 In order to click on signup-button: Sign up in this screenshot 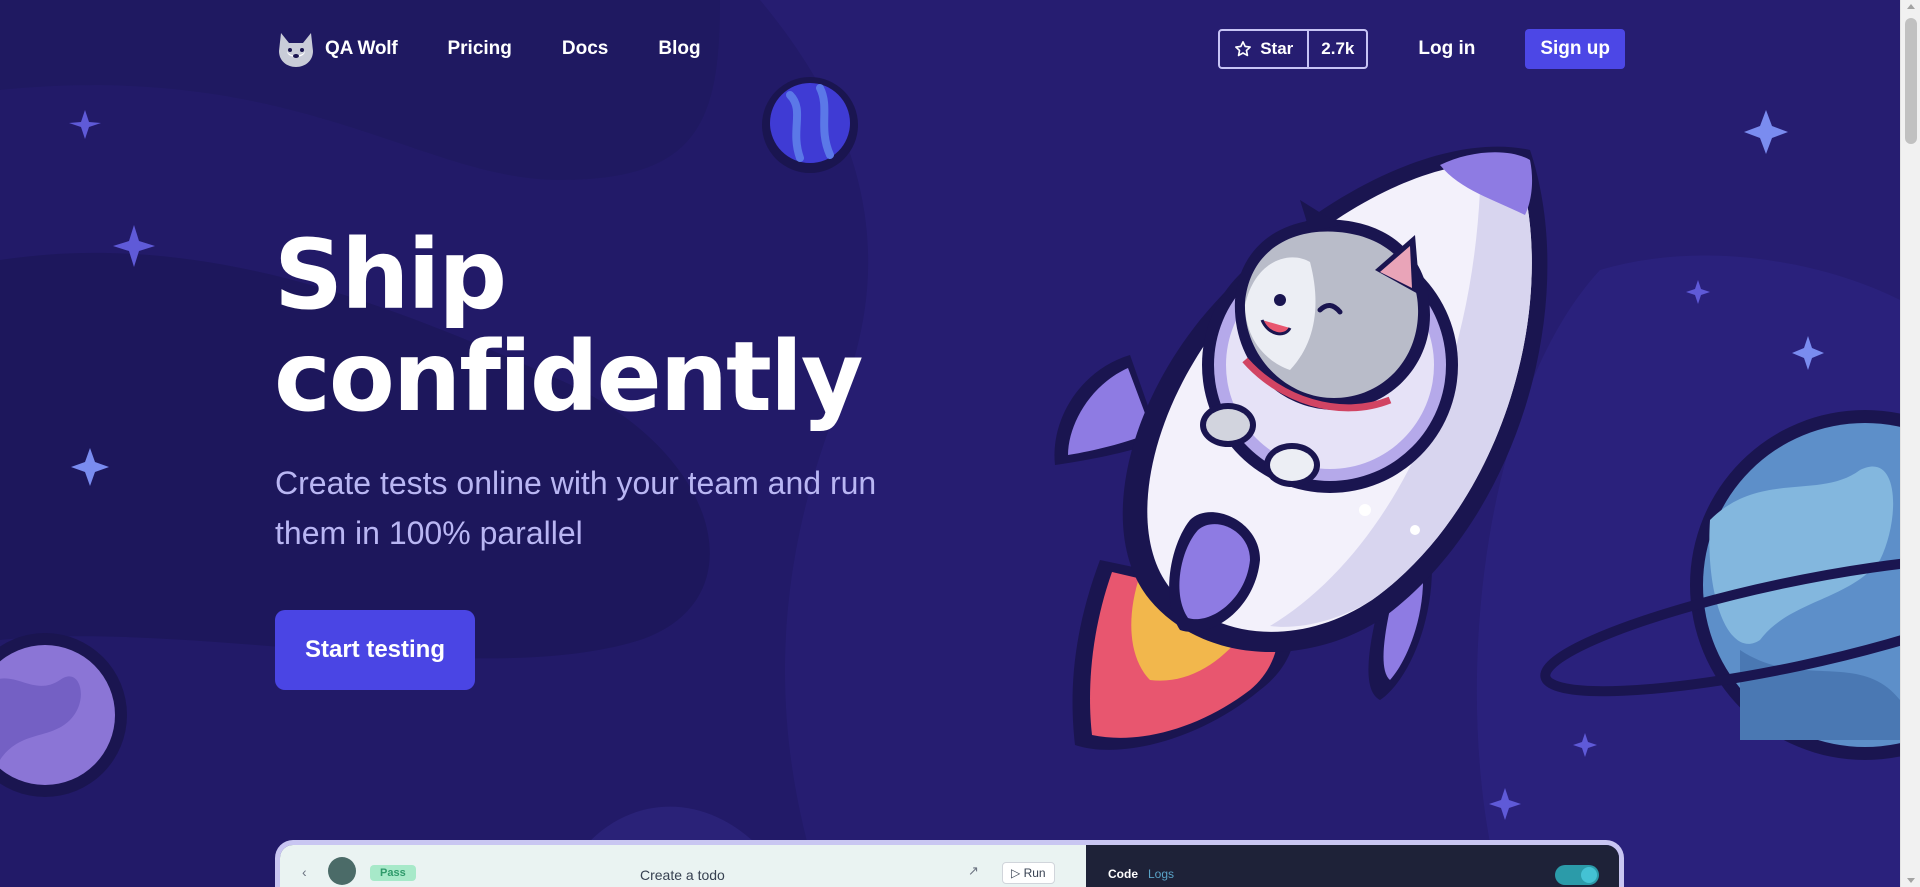, I will do `click(1575, 49)`.